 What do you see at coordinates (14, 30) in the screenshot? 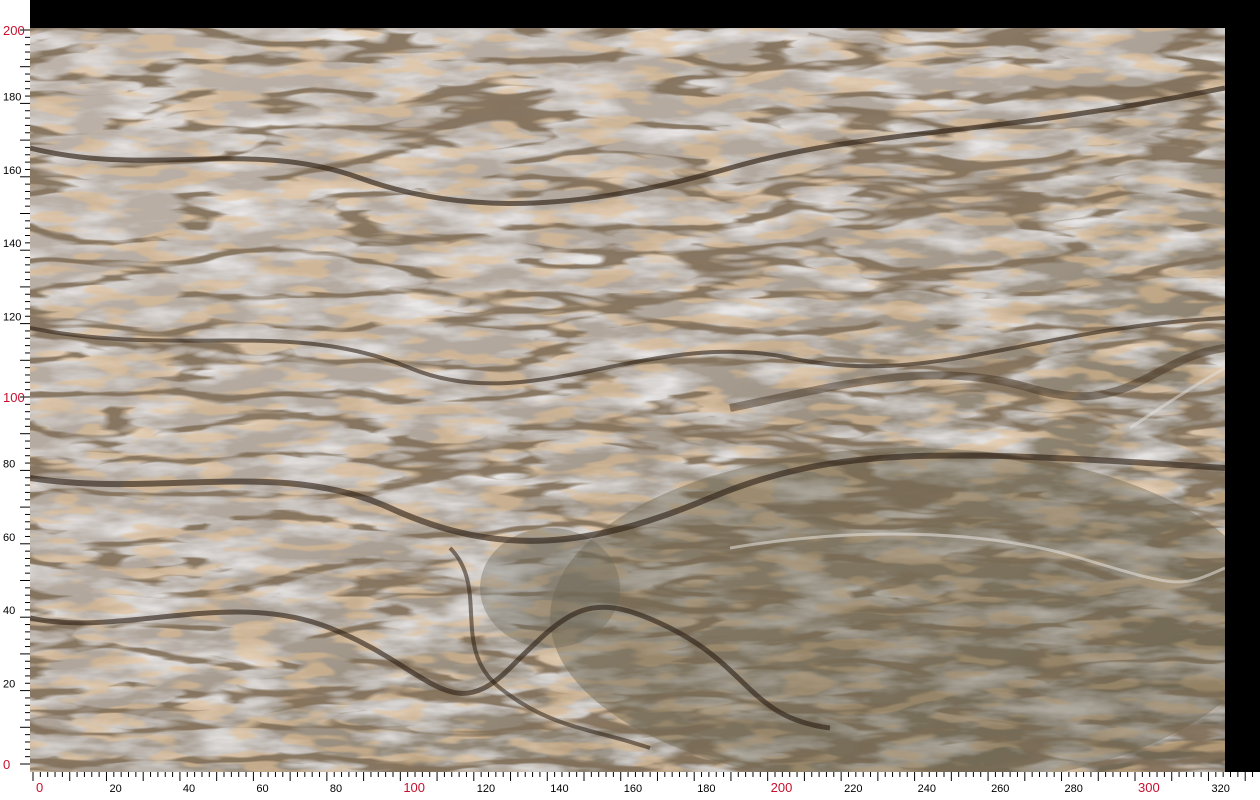
I see `vertical-ruler-label: 200` at bounding box center [14, 30].